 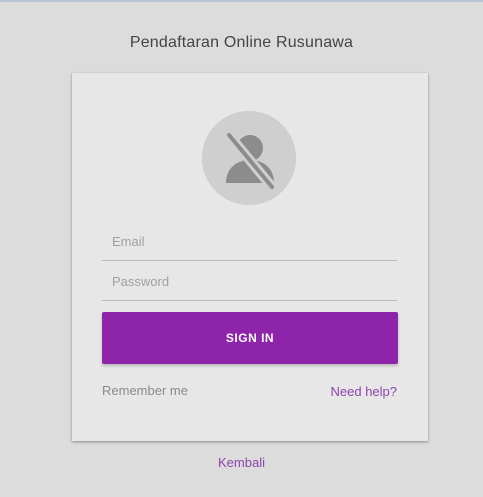 I want to click on need-help-link: Need help?, so click(x=364, y=391).